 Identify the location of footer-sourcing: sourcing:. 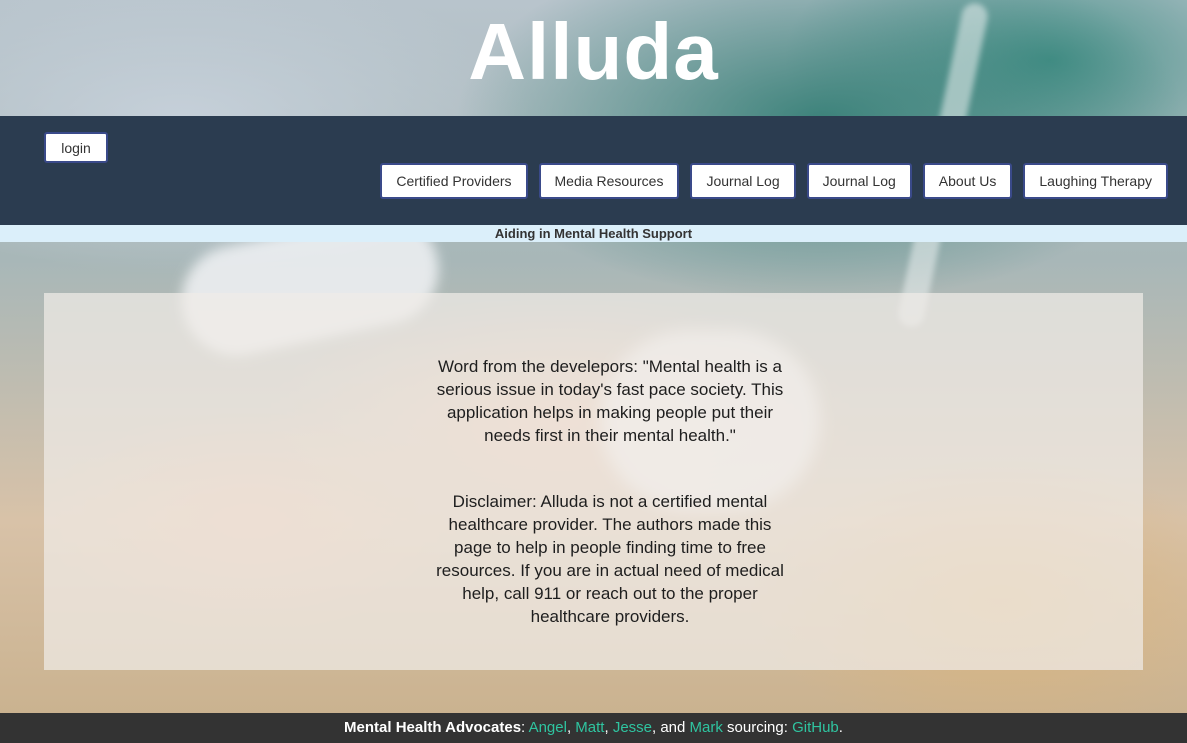
(757, 727).